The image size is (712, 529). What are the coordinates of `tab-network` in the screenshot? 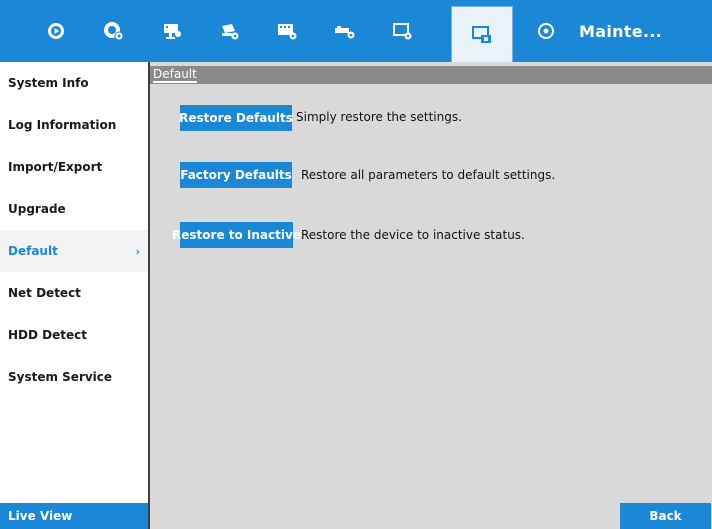 It's located at (345, 31).